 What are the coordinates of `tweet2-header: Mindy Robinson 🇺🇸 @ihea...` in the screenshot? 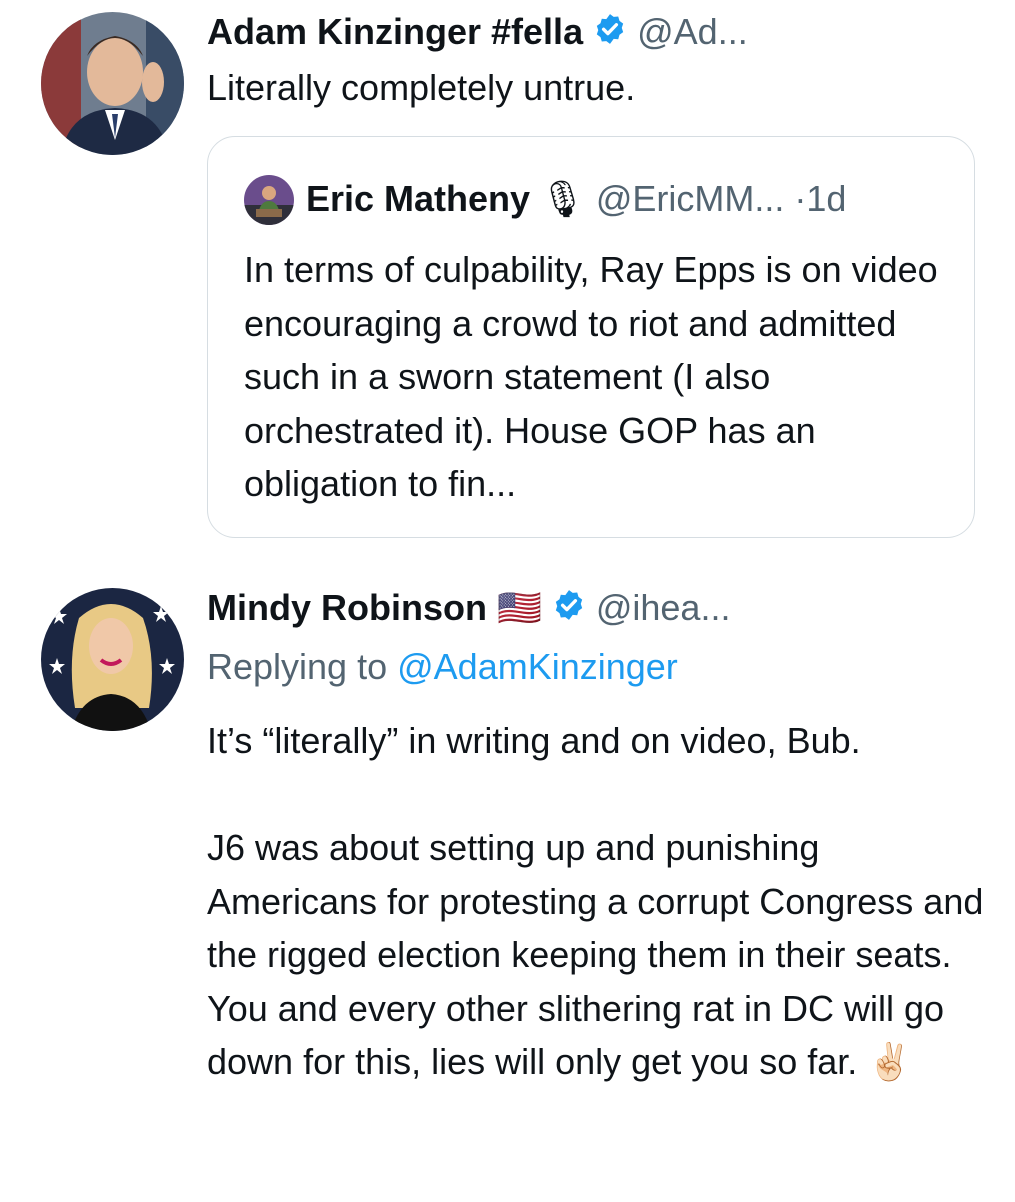 It's located at (468, 609).